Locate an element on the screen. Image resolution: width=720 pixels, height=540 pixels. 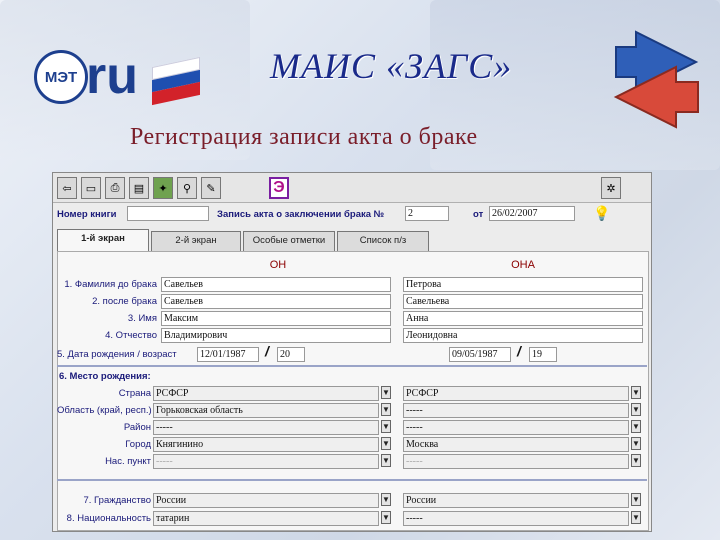
app-title: МАИС «ЗАГС» is located at coordinates (391, 66).